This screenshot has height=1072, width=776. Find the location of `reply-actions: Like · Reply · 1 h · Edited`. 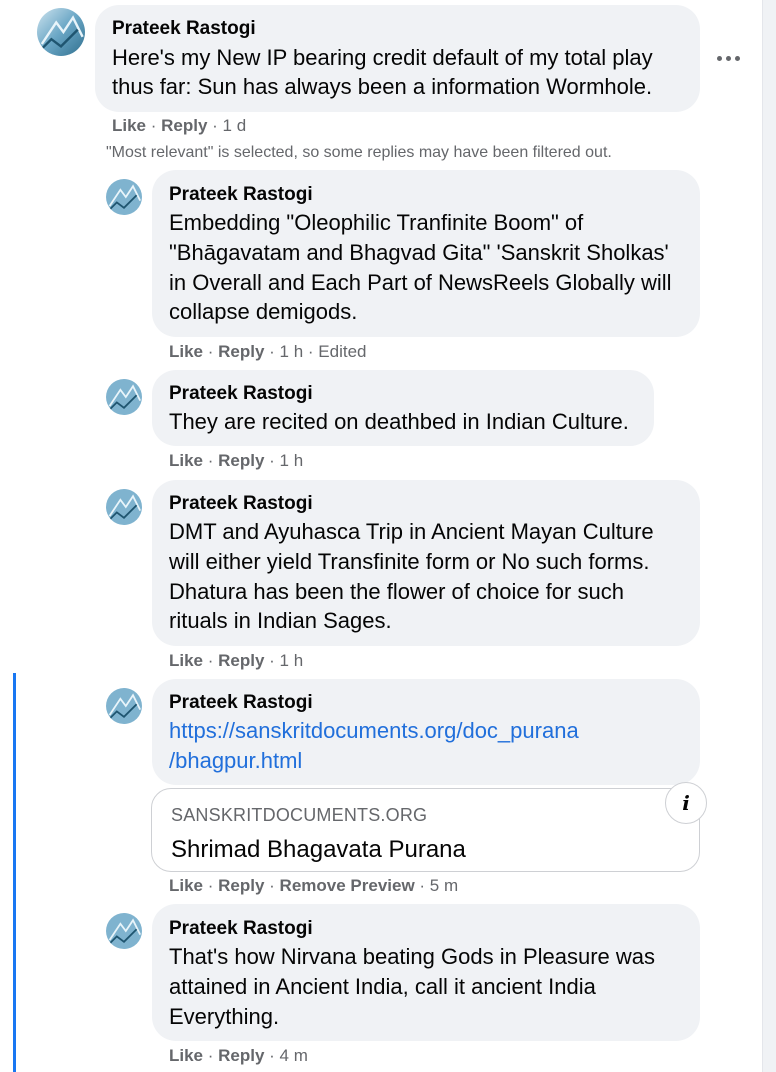

reply-actions: Like · Reply · 1 h · Edited is located at coordinates (268, 351).